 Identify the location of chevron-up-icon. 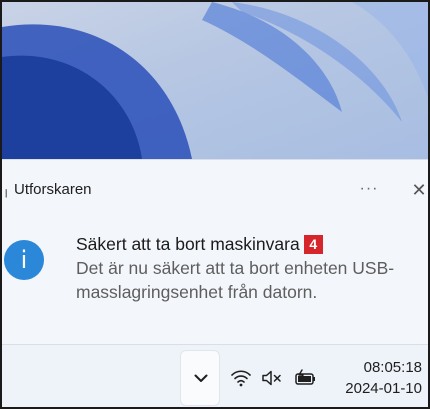
(201, 378).